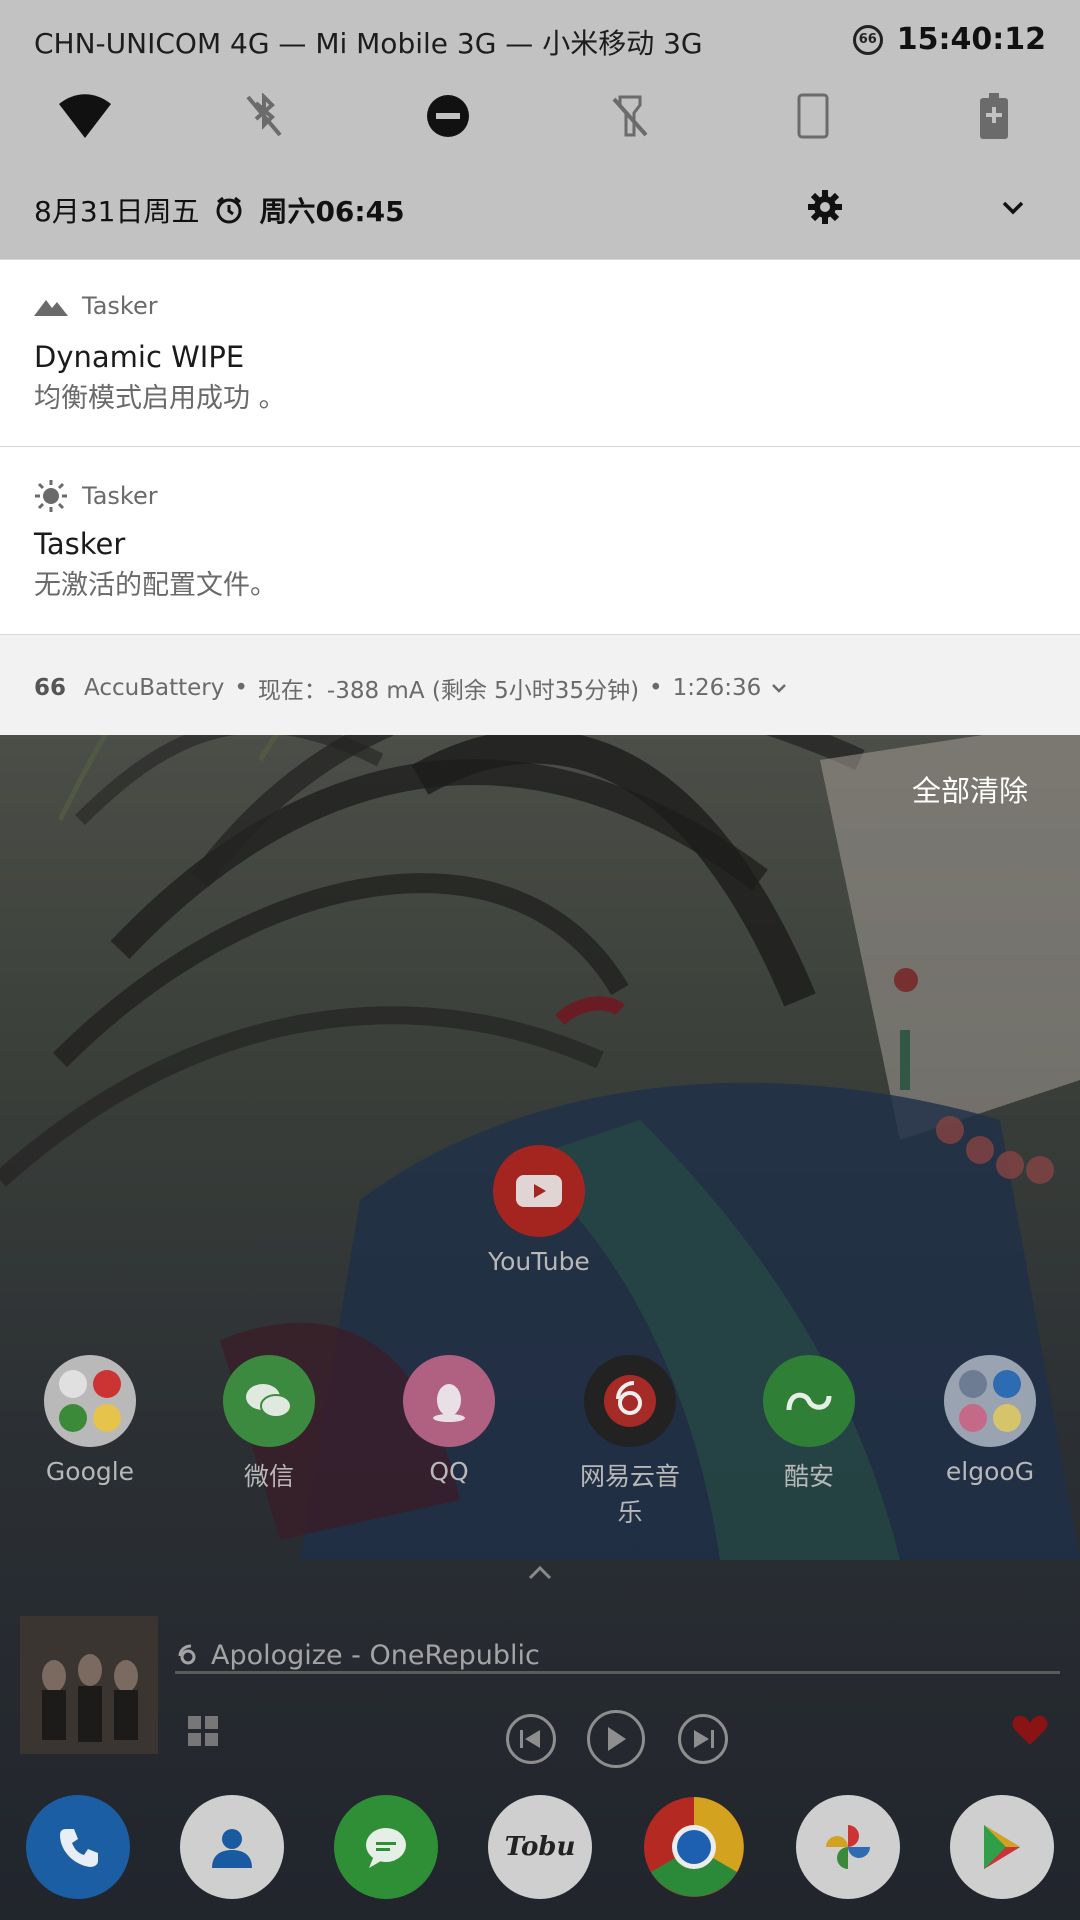 The height and width of the screenshot is (1920, 1080). Describe the element at coordinates (448, 116) in the screenshot. I see `do-not-disturb-icon` at that location.